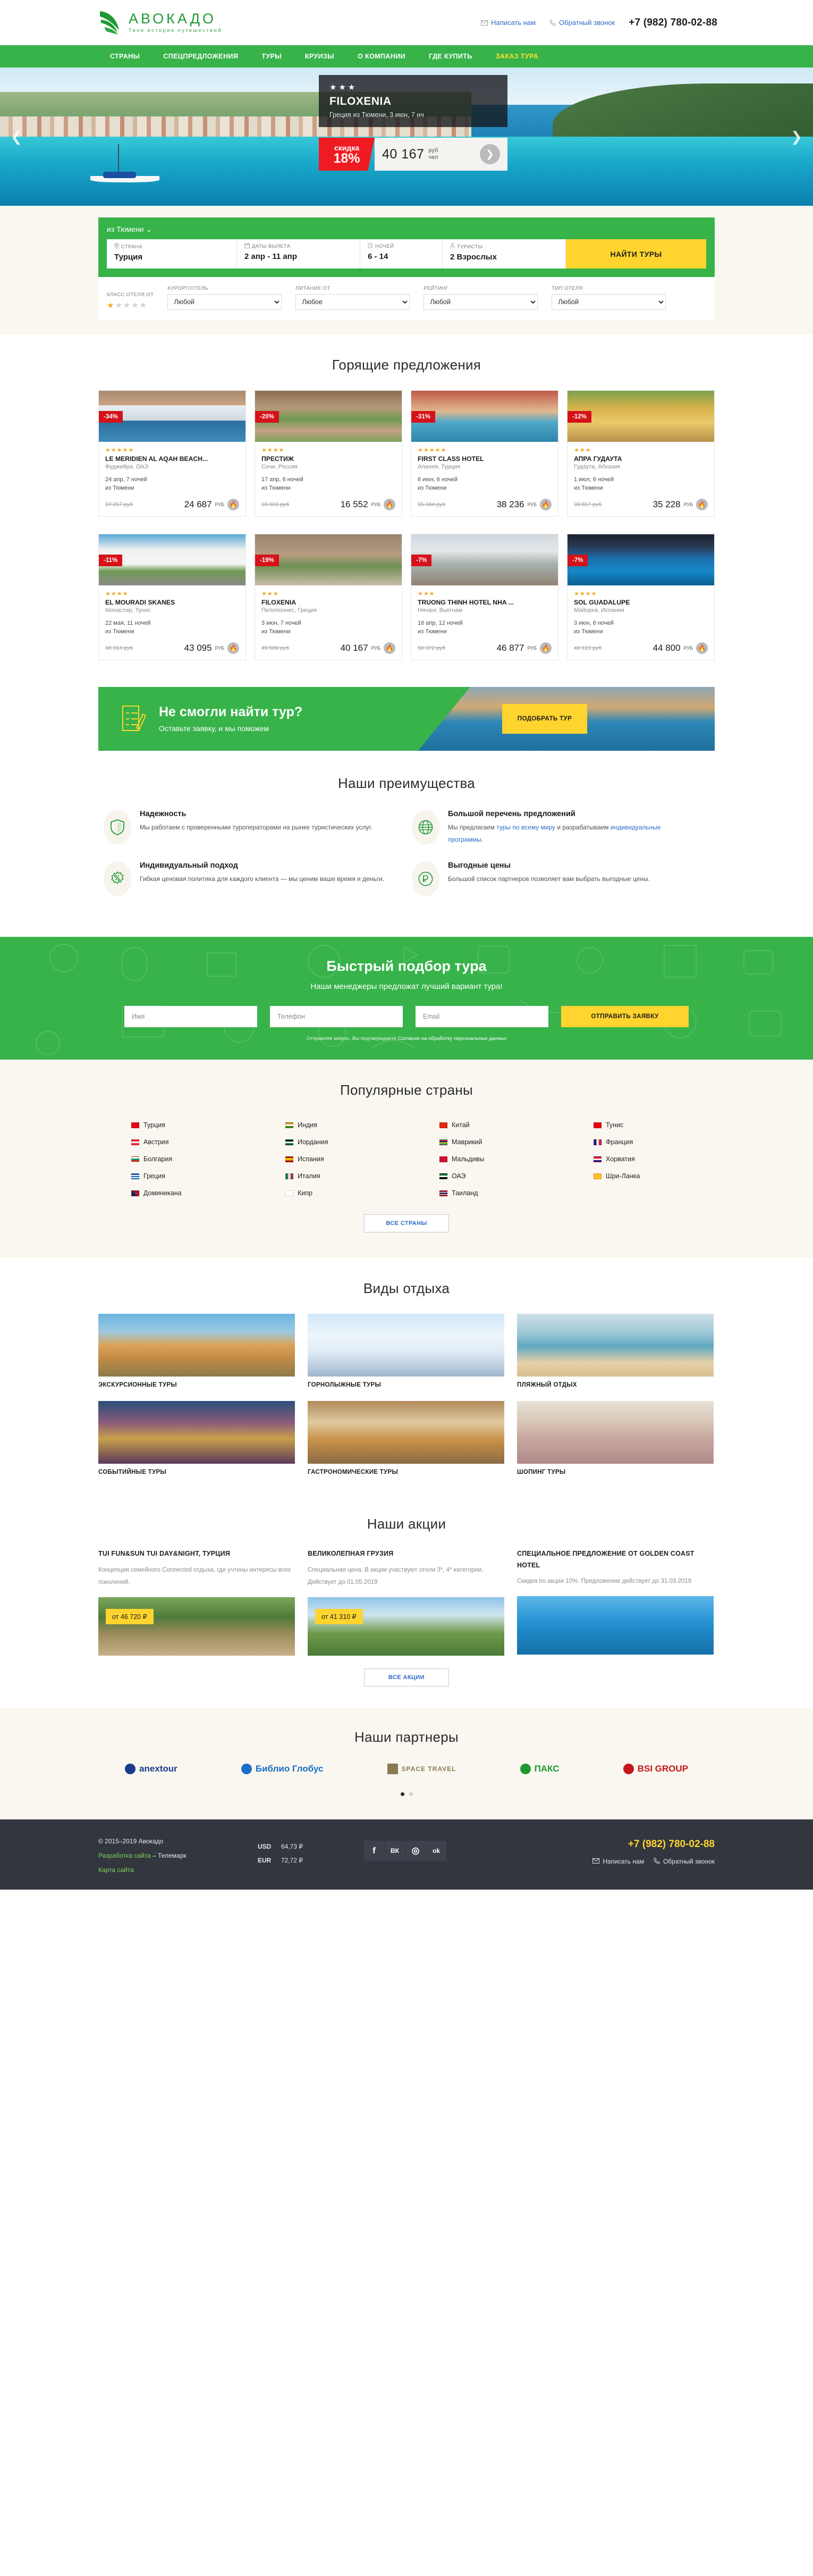 This screenshot has width=813, height=2576. What do you see at coordinates (178, 1855) in the screenshot?
I see `footer-developer-link: Разработка сайта – Телемарк` at bounding box center [178, 1855].